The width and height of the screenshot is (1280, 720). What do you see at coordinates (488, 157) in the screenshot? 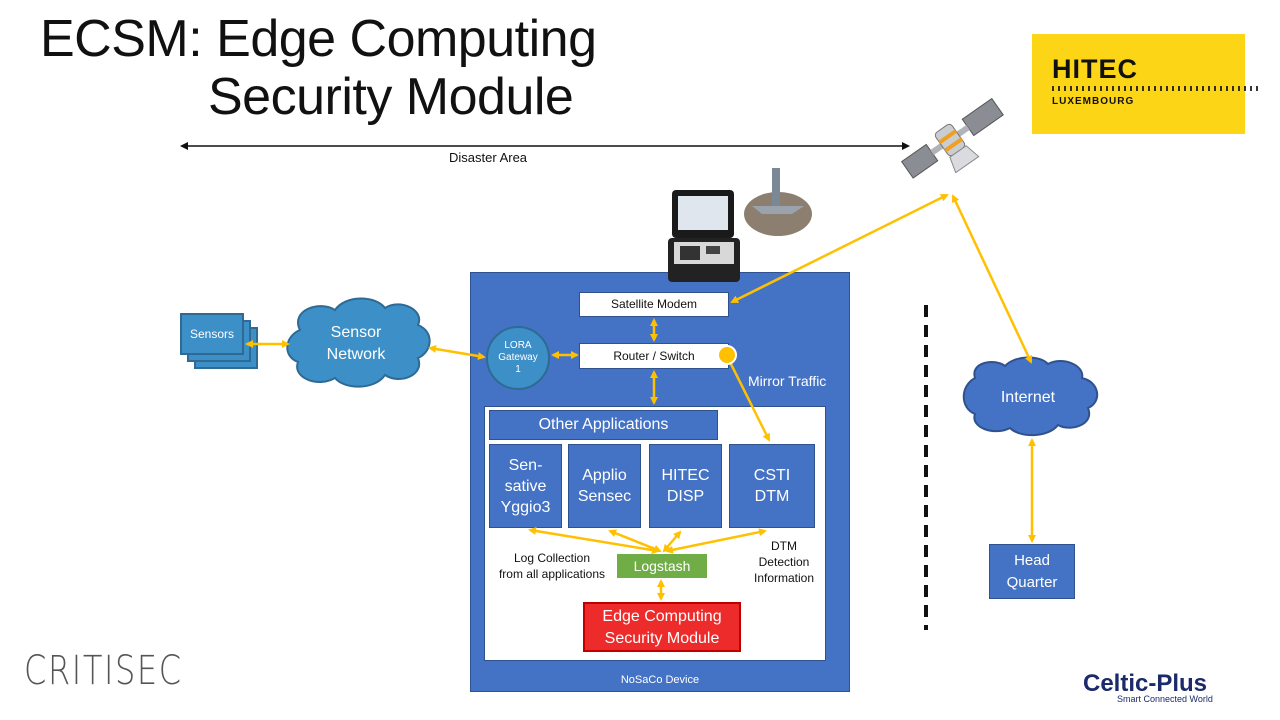
I see `disaster-area-label: Disaster Area` at bounding box center [488, 157].